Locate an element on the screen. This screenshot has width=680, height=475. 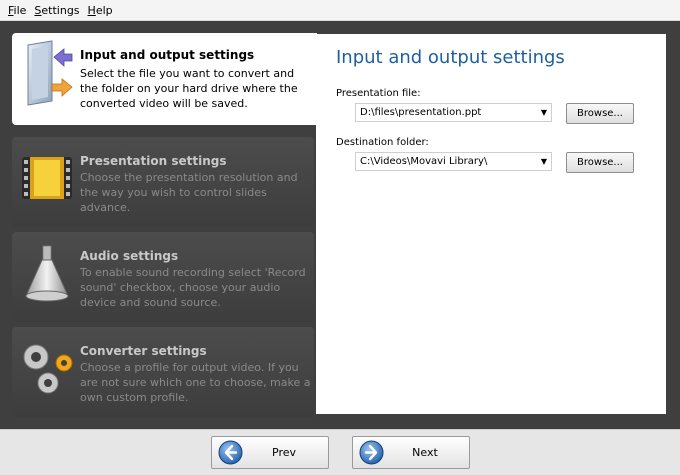
menu-bar: File Settings Help is located at coordinates (340, 10).